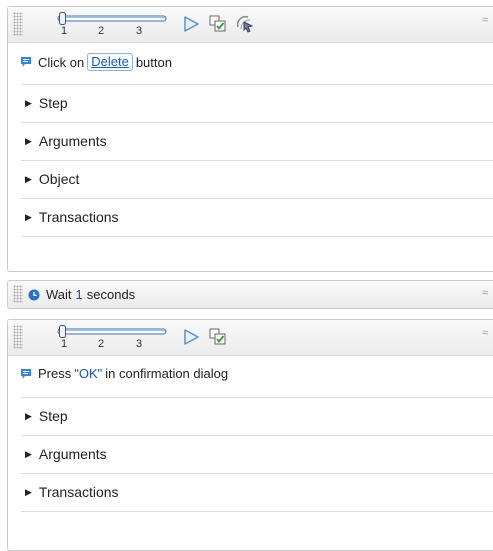  Describe the element at coordinates (250, 294) in the screenshot. I see `wait-step-bar: Wait 1 seconds ≈` at that location.